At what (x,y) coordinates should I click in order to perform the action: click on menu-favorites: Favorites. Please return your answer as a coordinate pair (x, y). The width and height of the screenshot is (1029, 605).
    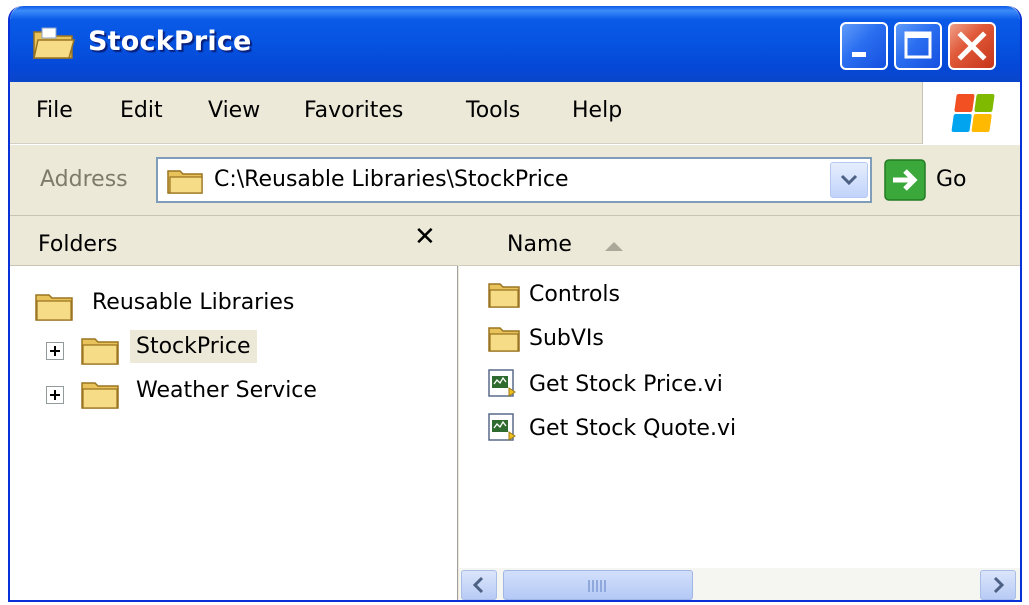
    Looking at the image, I should click on (353, 110).